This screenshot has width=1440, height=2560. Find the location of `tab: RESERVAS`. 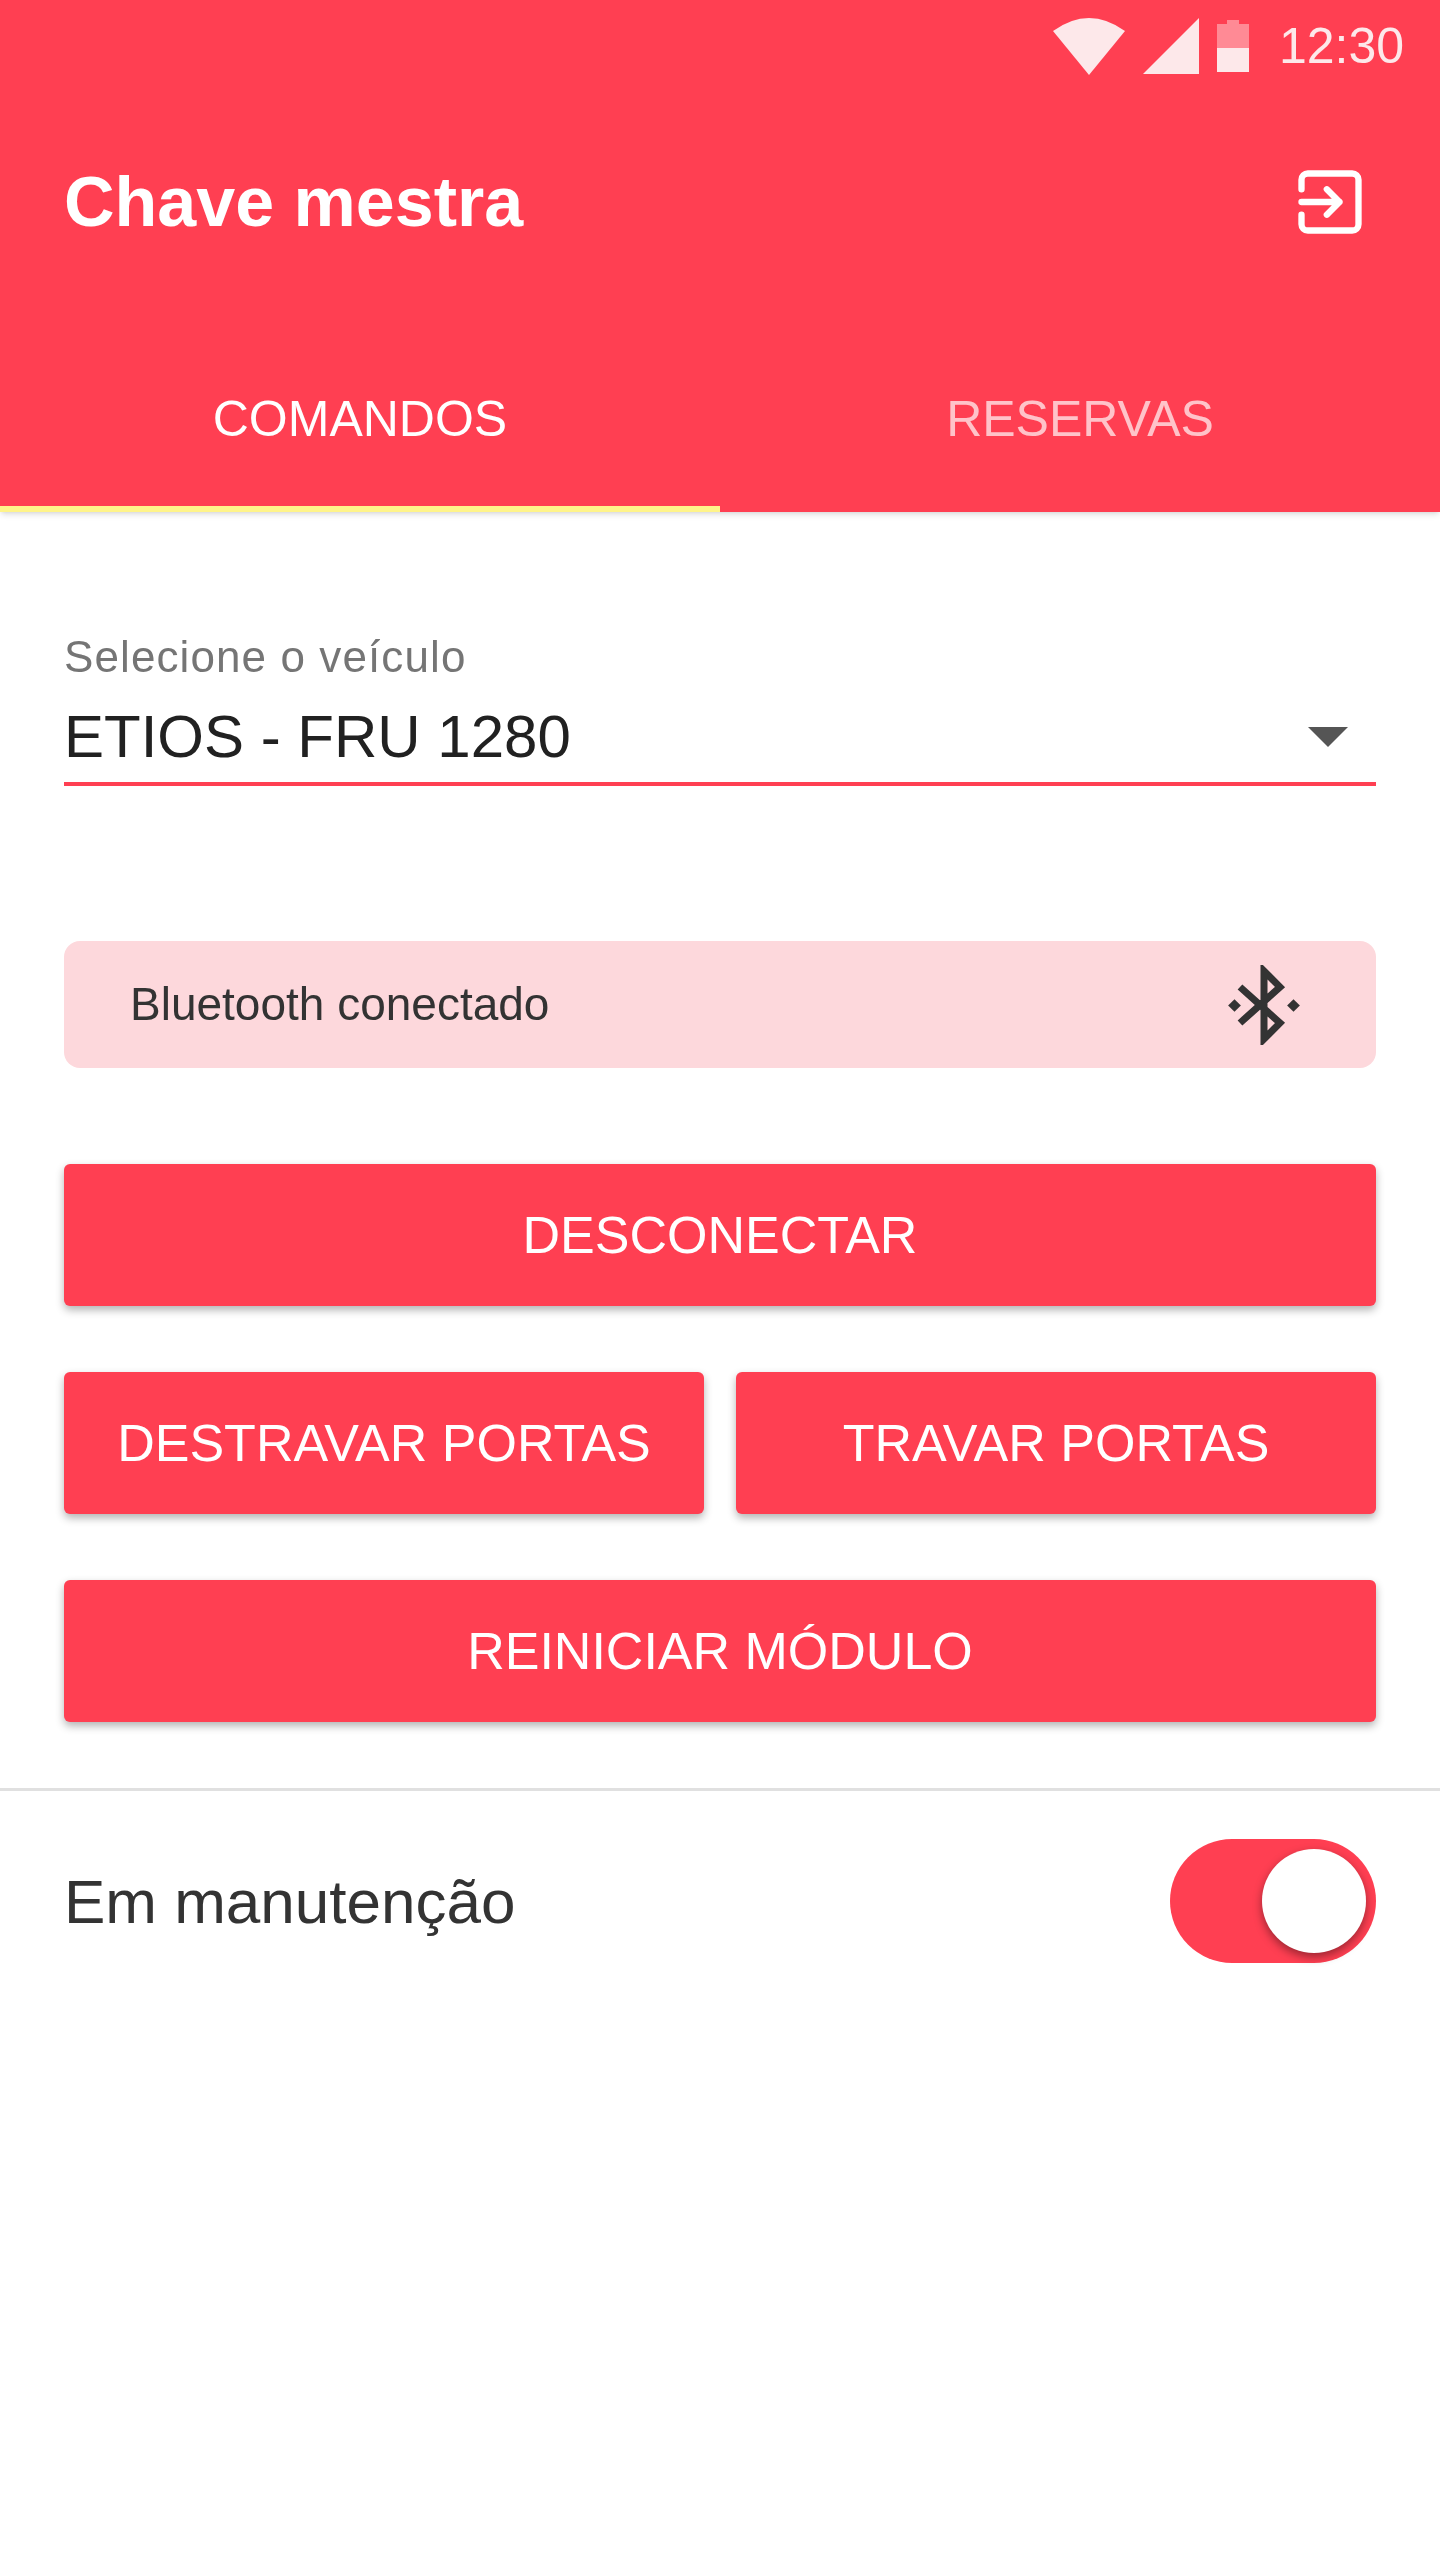

tab: RESERVAS is located at coordinates (1080, 422).